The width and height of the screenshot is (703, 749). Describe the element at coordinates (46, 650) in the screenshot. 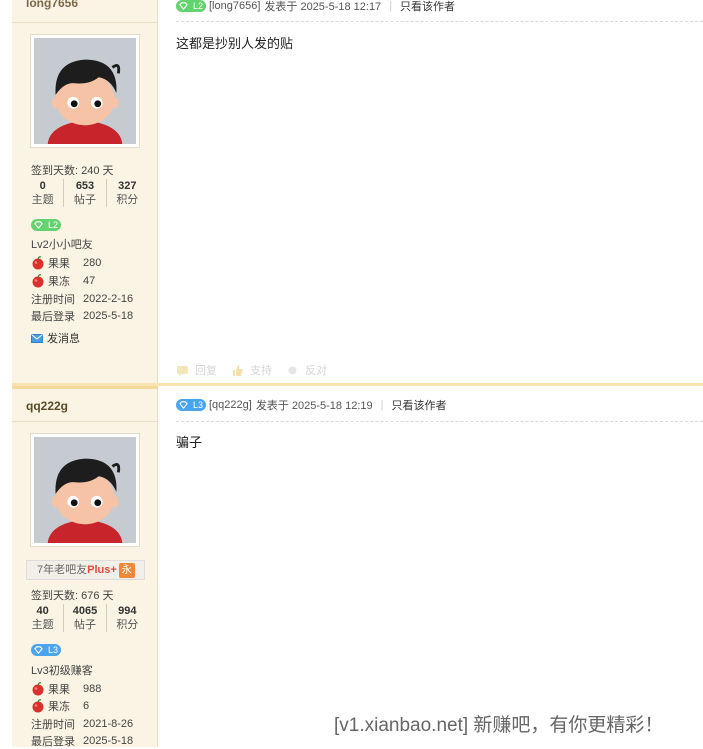

I see `level-badge: L3` at that location.